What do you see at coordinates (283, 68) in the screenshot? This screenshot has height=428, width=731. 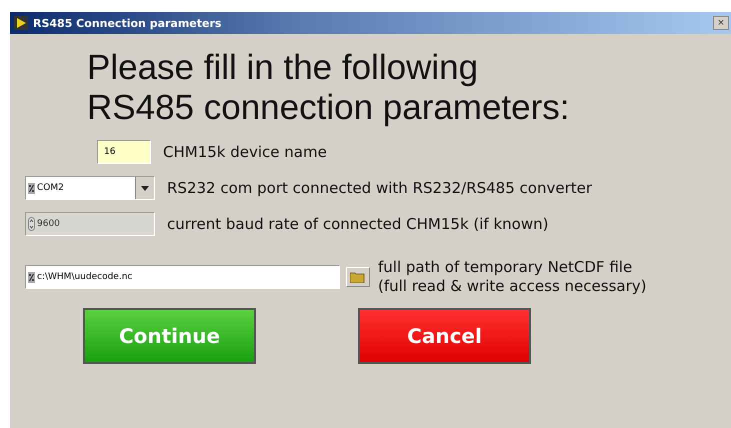 I see `heading-text: Please fill in the following` at bounding box center [283, 68].